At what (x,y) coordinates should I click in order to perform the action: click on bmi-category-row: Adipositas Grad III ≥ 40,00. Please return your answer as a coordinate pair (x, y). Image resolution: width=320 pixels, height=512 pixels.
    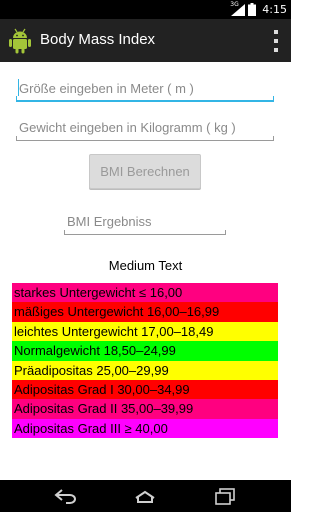
    Looking at the image, I should click on (145, 428).